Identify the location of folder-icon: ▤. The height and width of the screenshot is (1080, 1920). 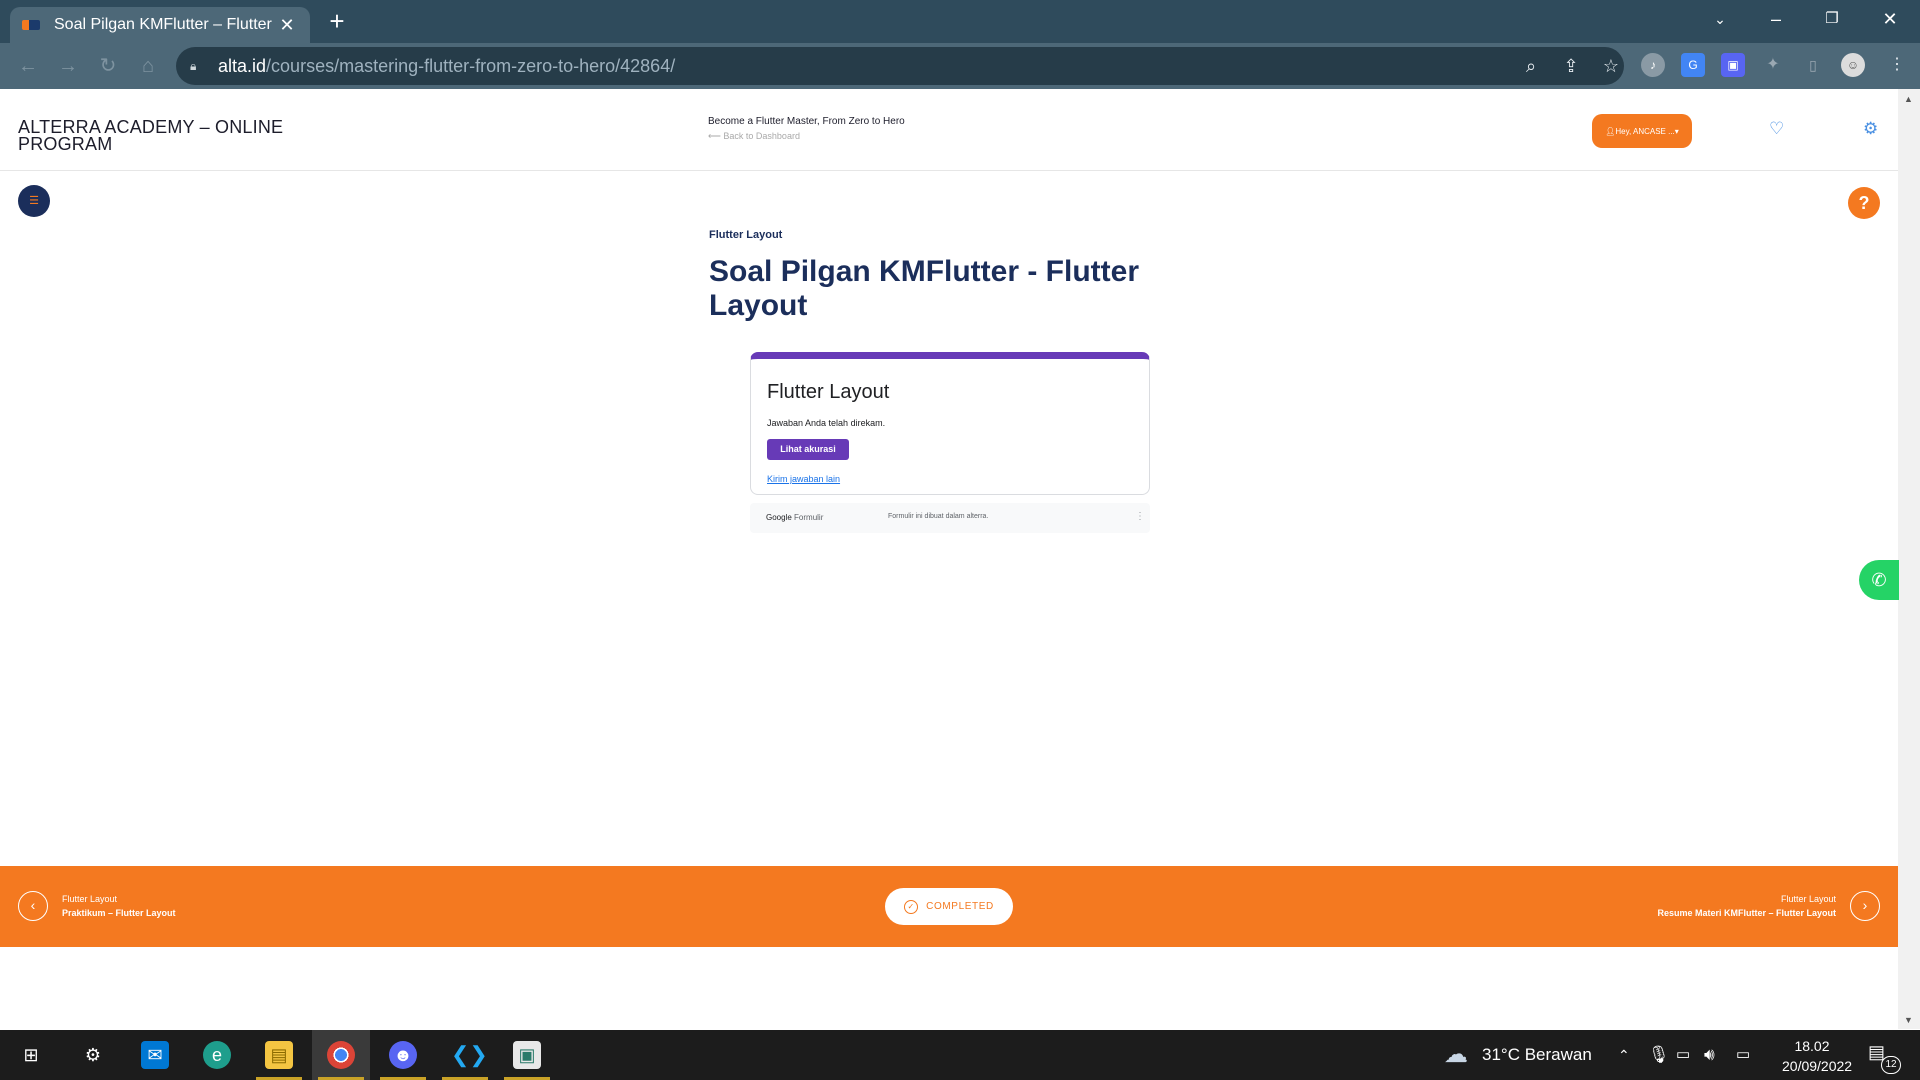
(279, 1055).